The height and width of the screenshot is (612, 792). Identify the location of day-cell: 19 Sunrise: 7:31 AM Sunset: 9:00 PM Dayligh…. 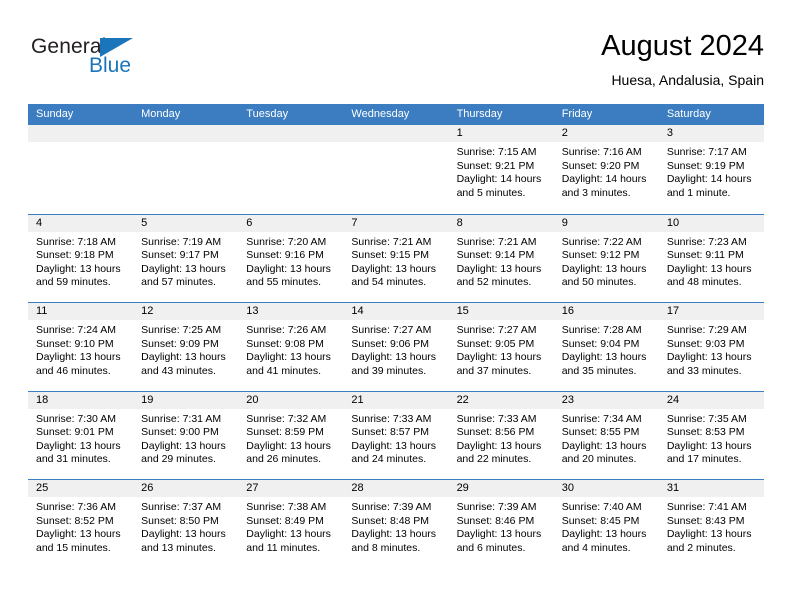
(186, 435).